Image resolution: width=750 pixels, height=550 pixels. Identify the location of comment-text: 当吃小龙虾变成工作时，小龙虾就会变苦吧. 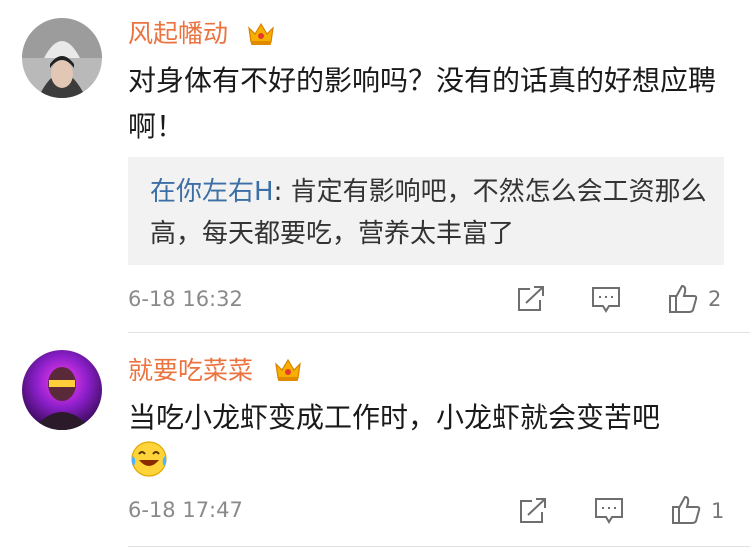
(394, 417).